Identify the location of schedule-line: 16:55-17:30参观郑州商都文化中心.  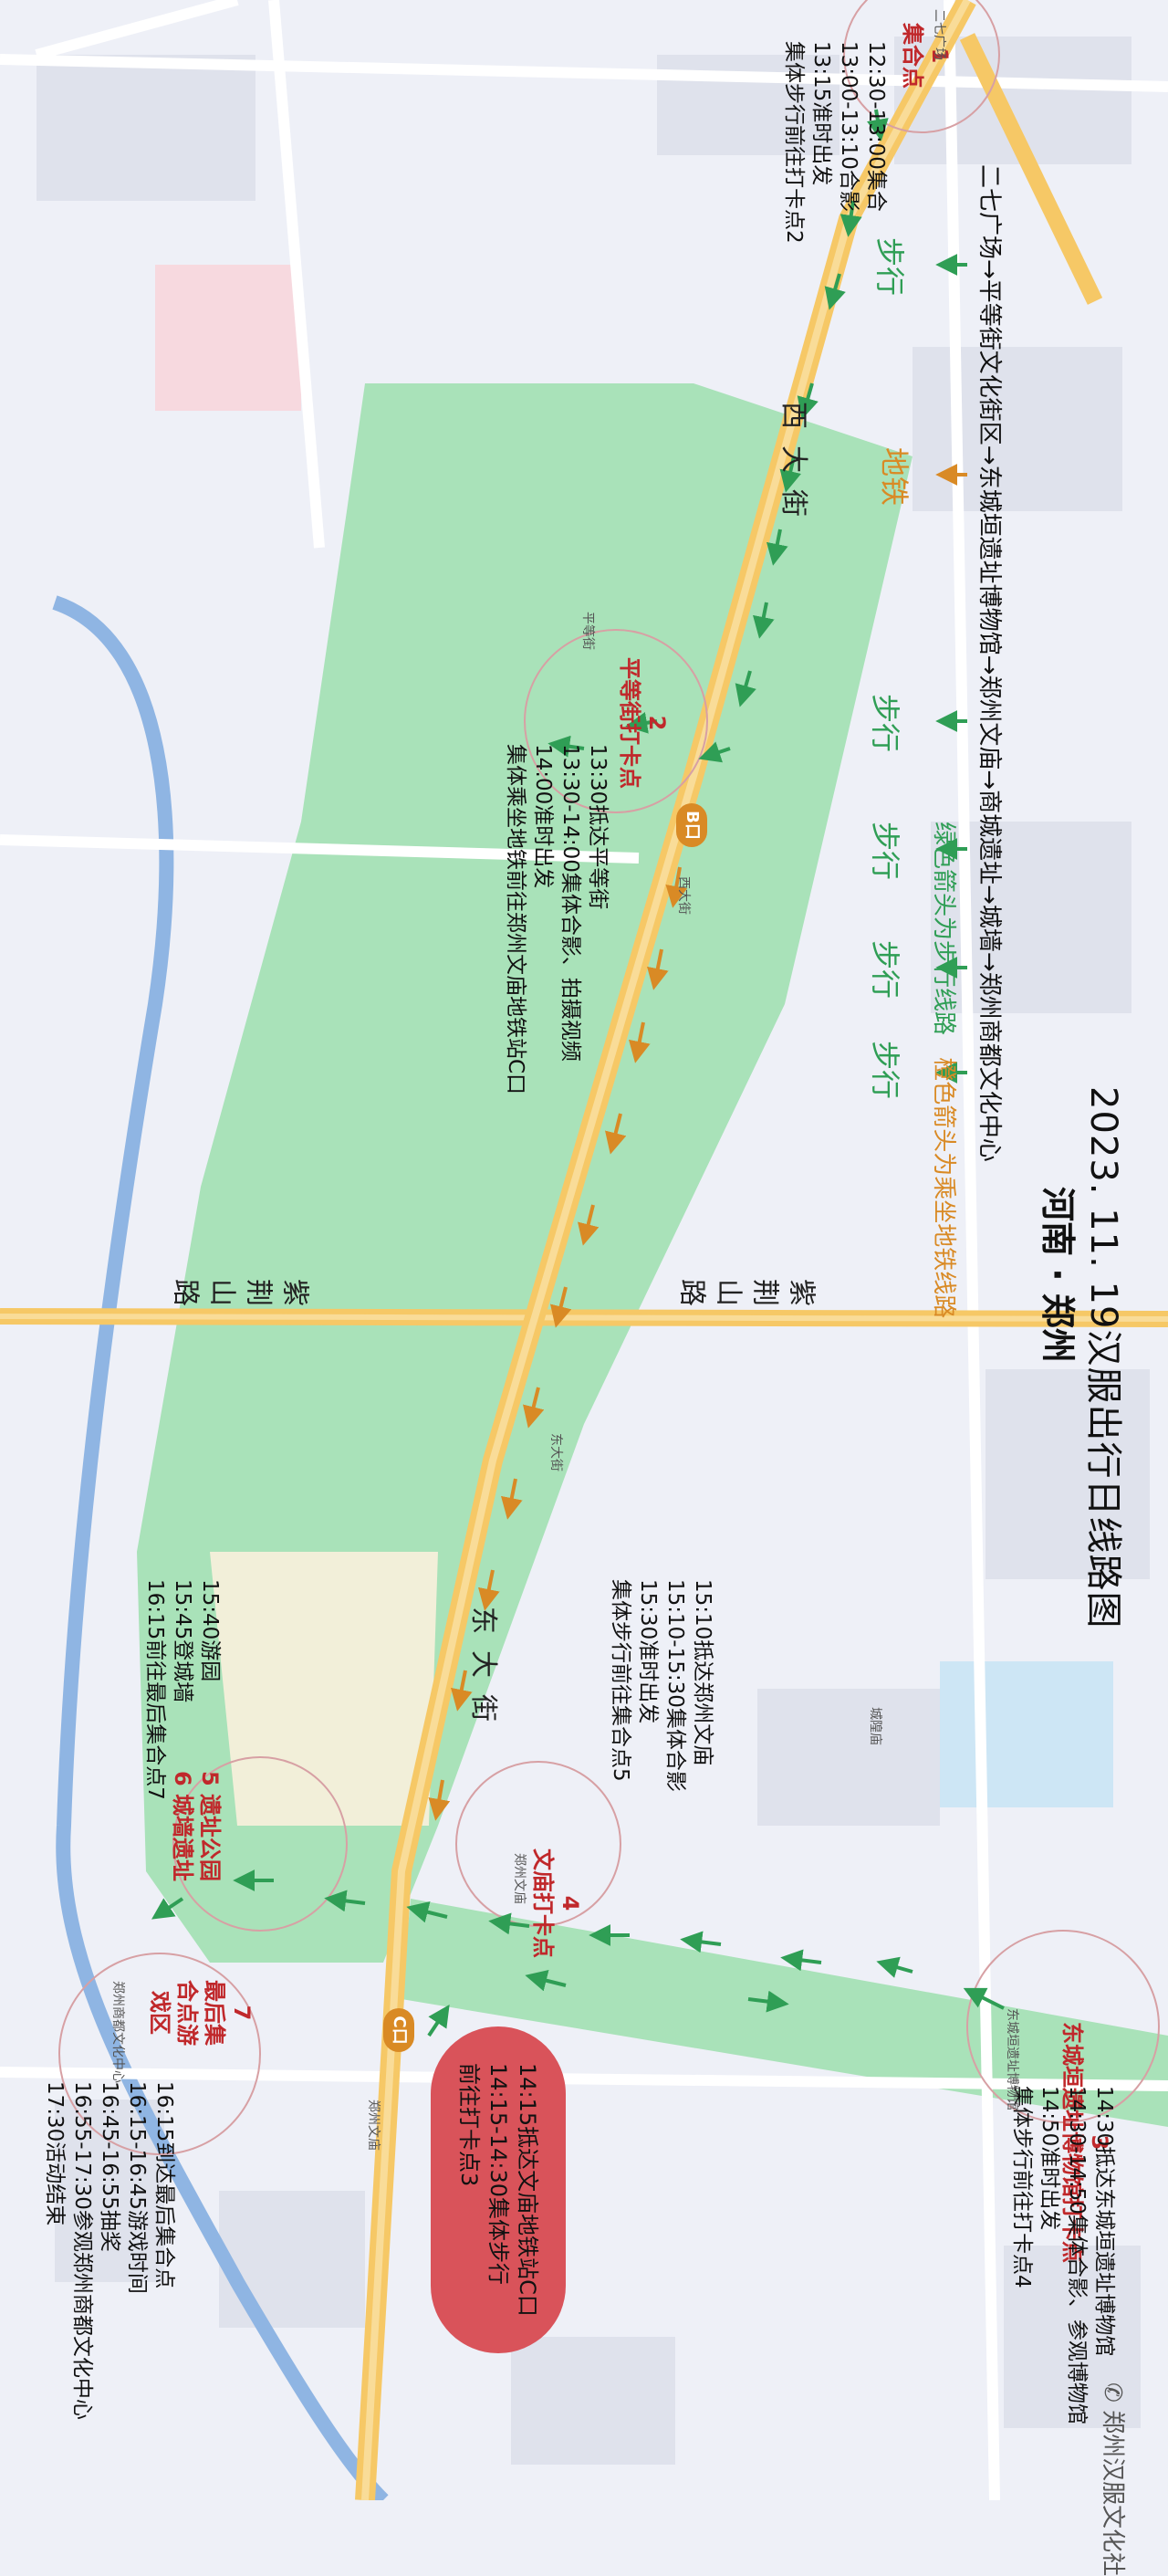
(82, 2251).